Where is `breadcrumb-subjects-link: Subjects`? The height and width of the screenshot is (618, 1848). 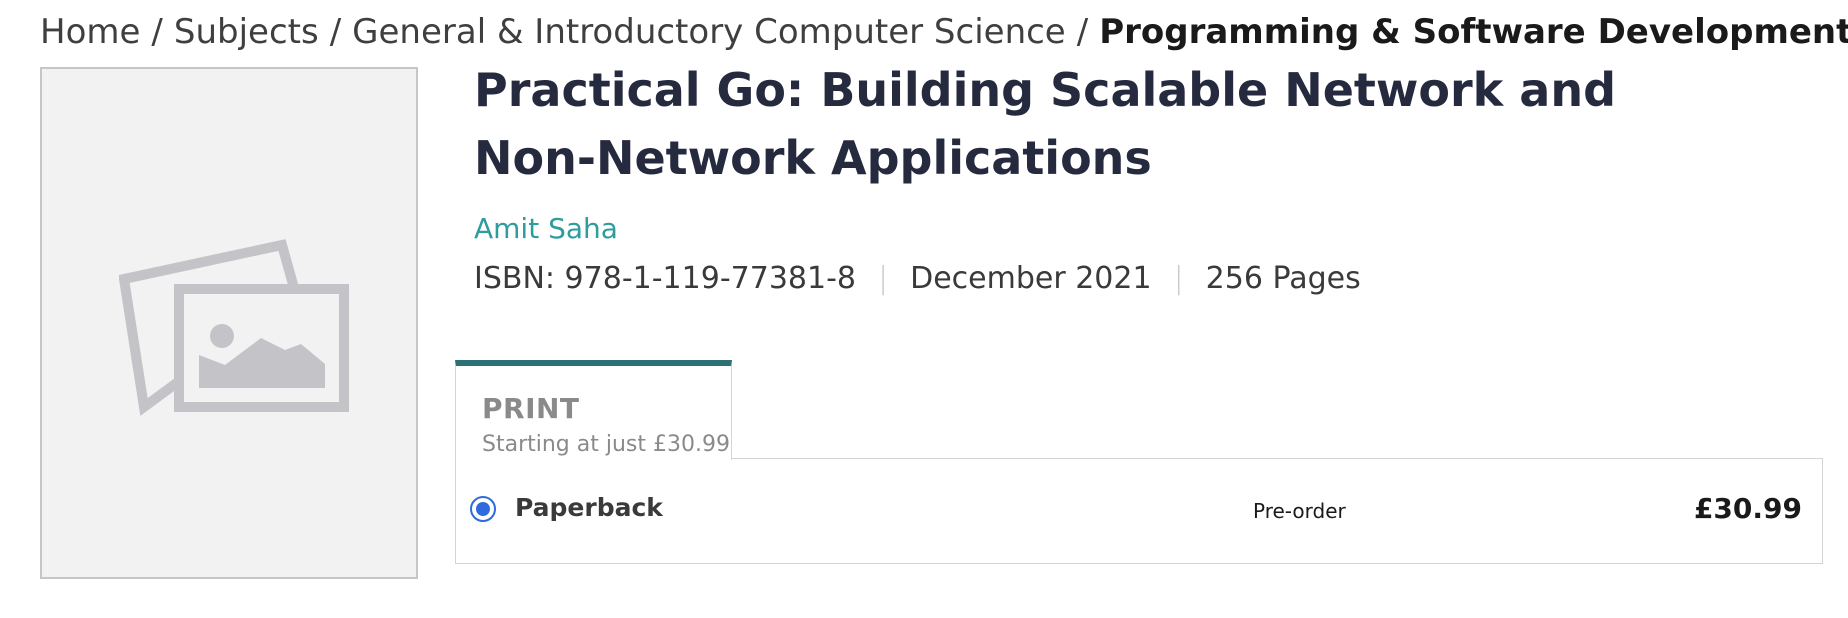
breadcrumb-subjects-link: Subjects is located at coordinates (246, 32).